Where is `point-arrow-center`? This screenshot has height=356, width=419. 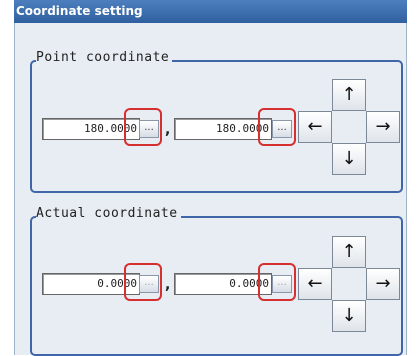 point-arrow-center is located at coordinates (349, 127).